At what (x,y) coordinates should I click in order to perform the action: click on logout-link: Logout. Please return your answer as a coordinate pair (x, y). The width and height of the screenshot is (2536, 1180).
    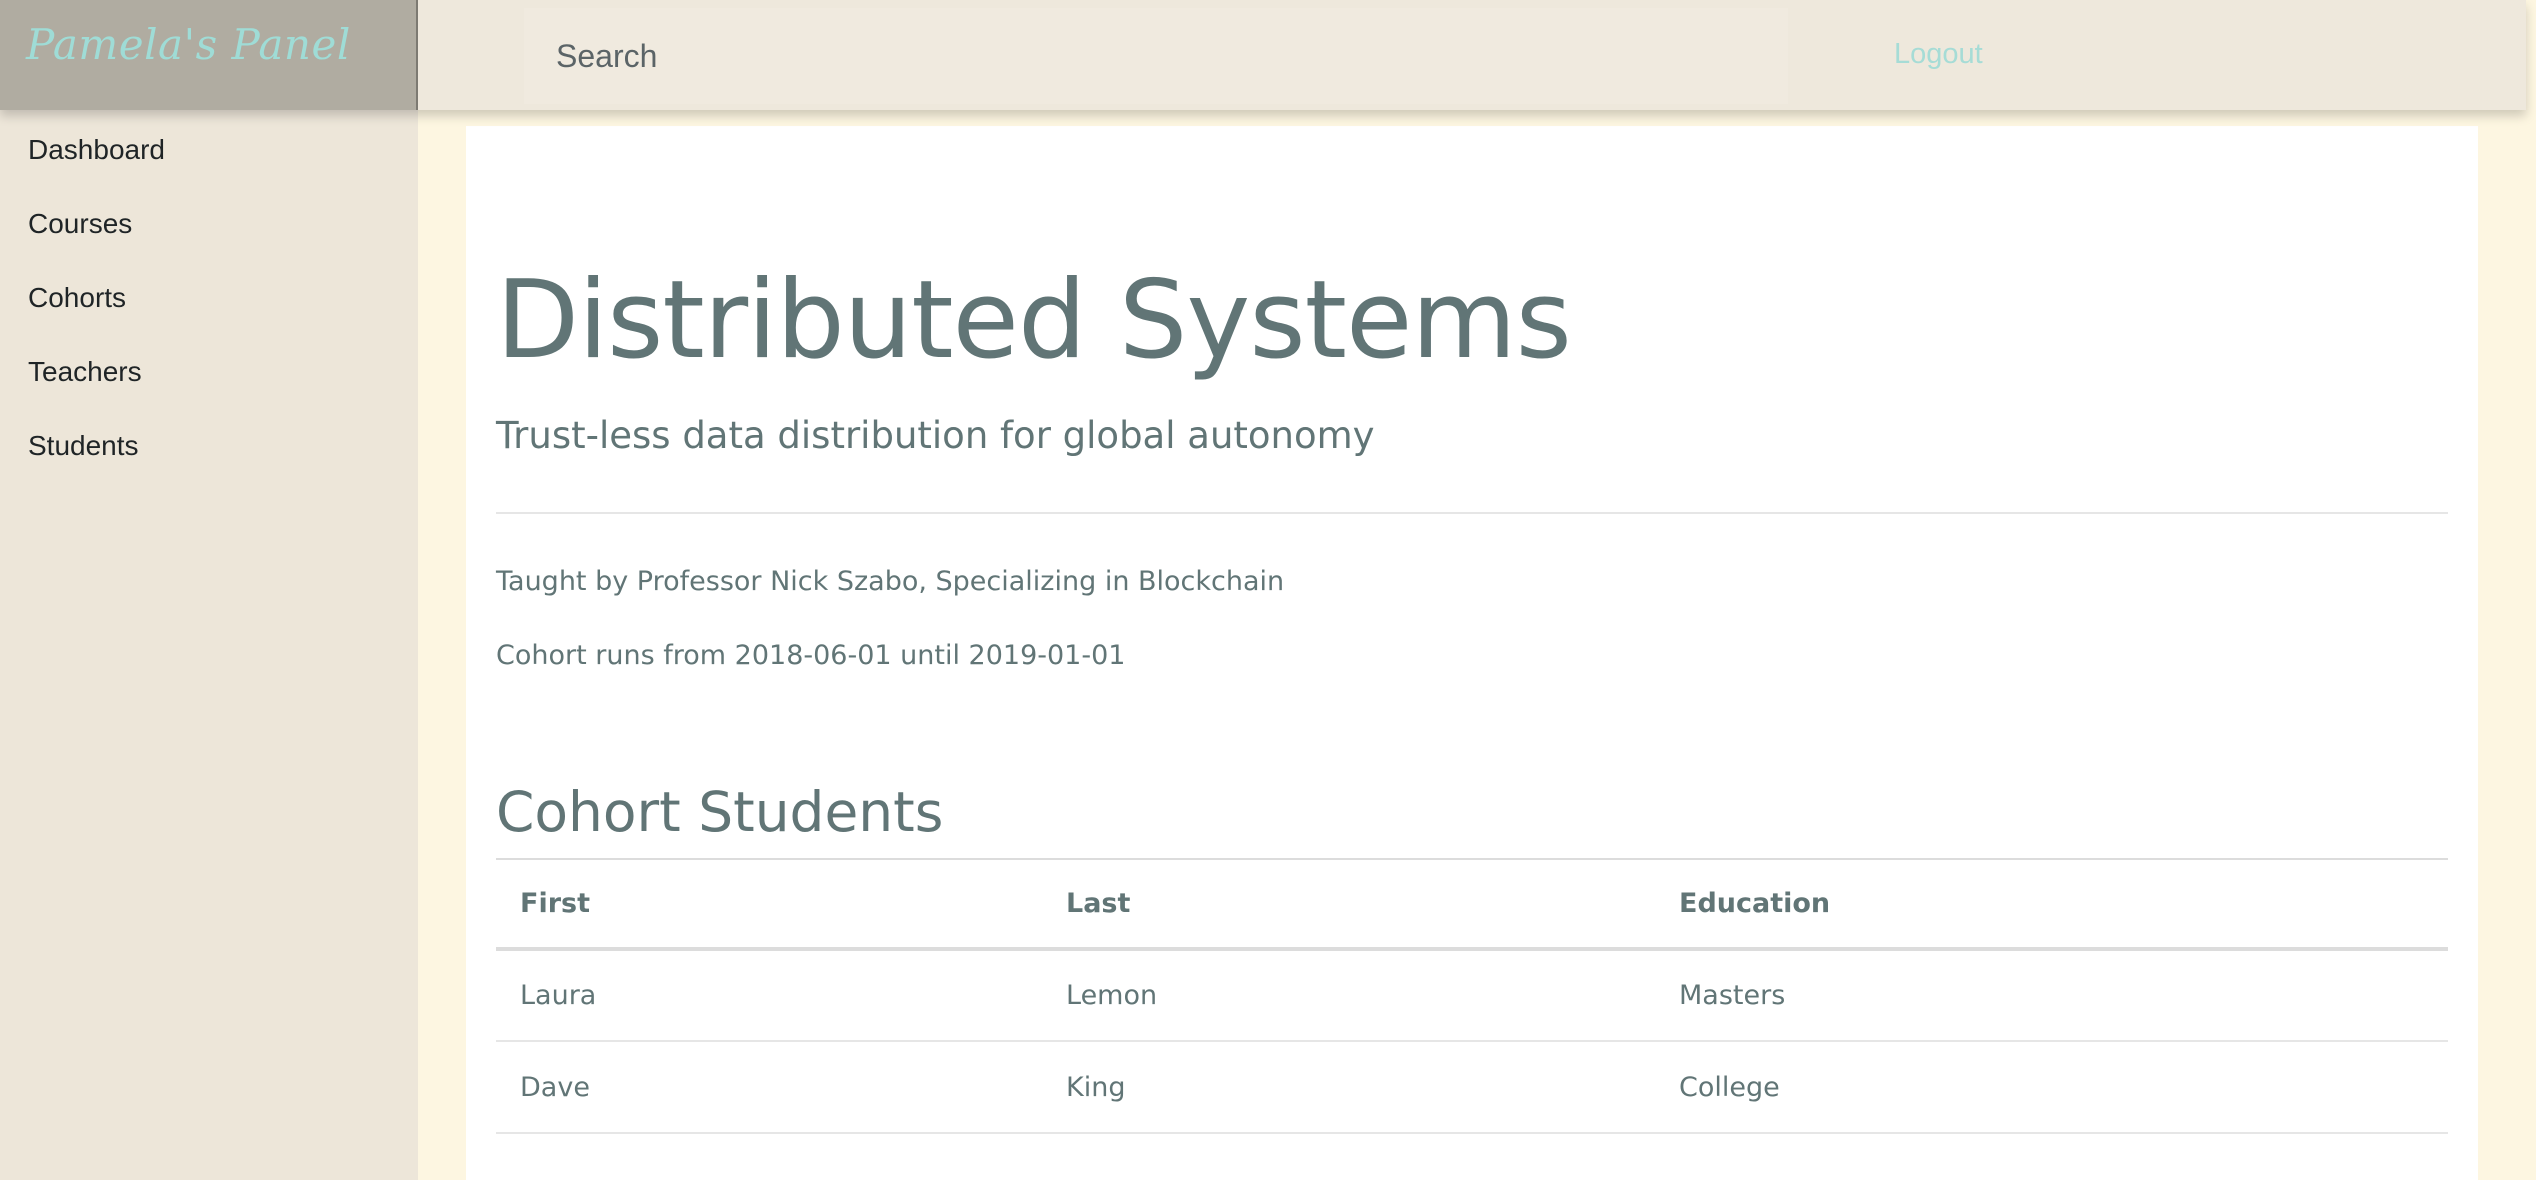
    Looking at the image, I should click on (1938, 54).